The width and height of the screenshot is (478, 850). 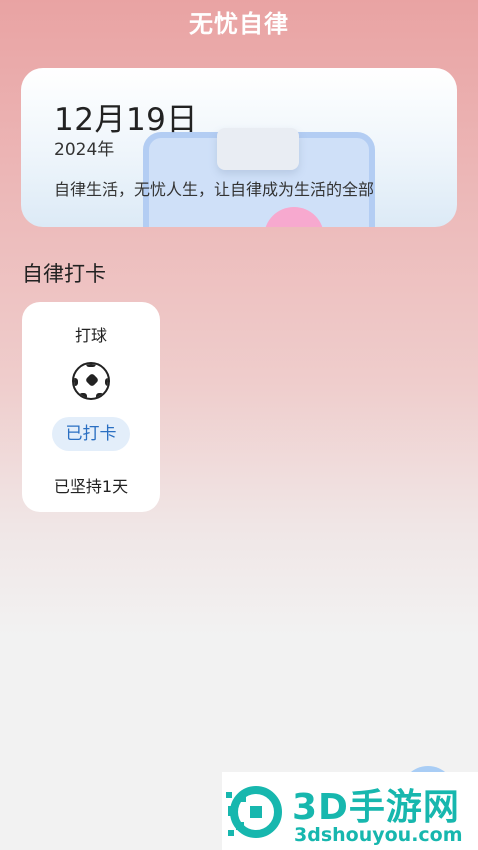 I want to click on streak-text: 已坚持1天, so click(x=91, y=486).